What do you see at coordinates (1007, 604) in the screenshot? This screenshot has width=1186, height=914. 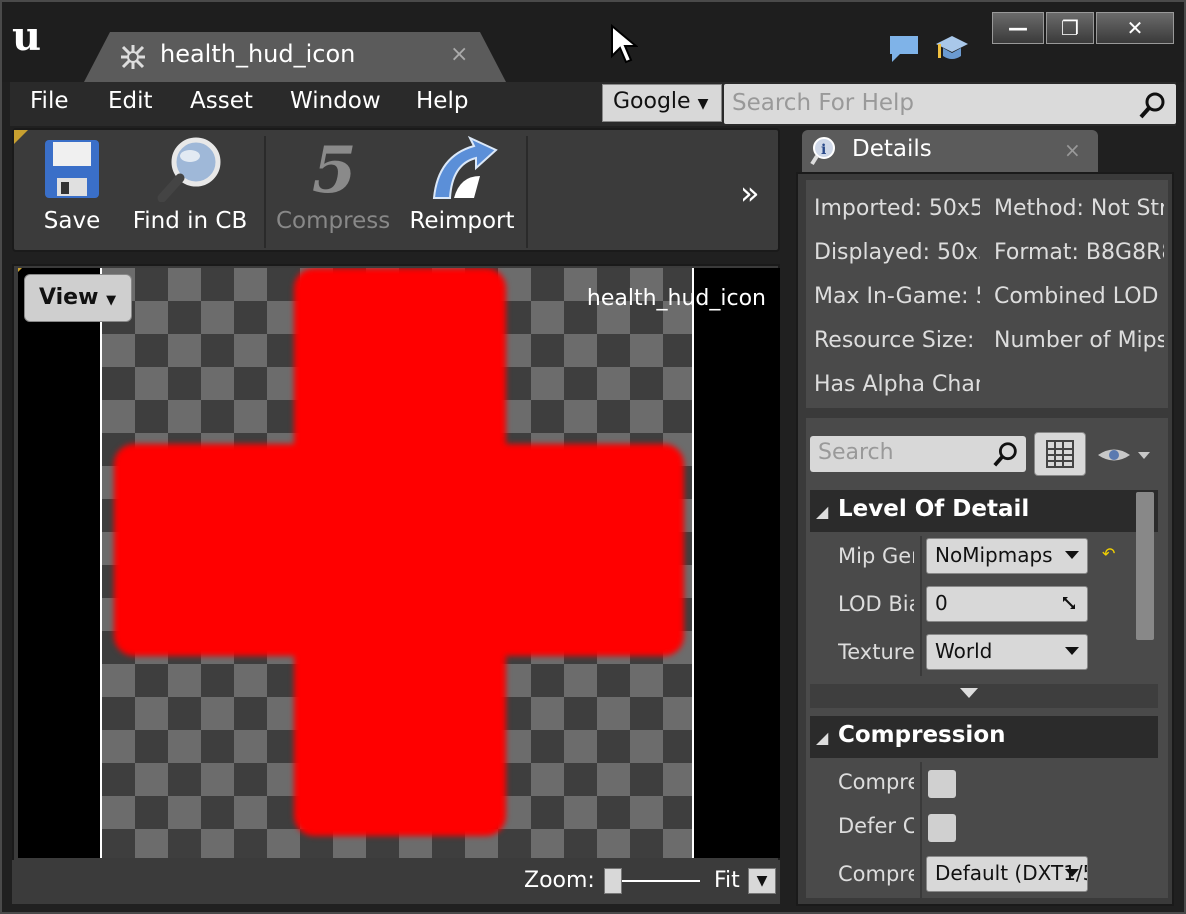 I see `lod-bias-spinbox: 0` at bounding box center [1007, 604].